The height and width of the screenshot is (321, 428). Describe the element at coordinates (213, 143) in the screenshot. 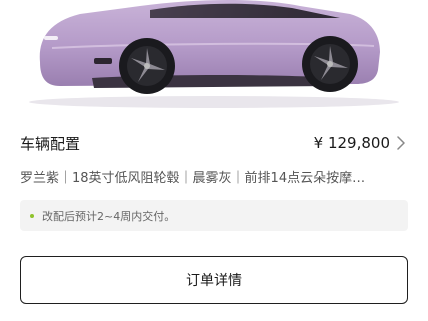

I see `vehicle-config-row: 车辆配置 ¥ 129,800` at that location.